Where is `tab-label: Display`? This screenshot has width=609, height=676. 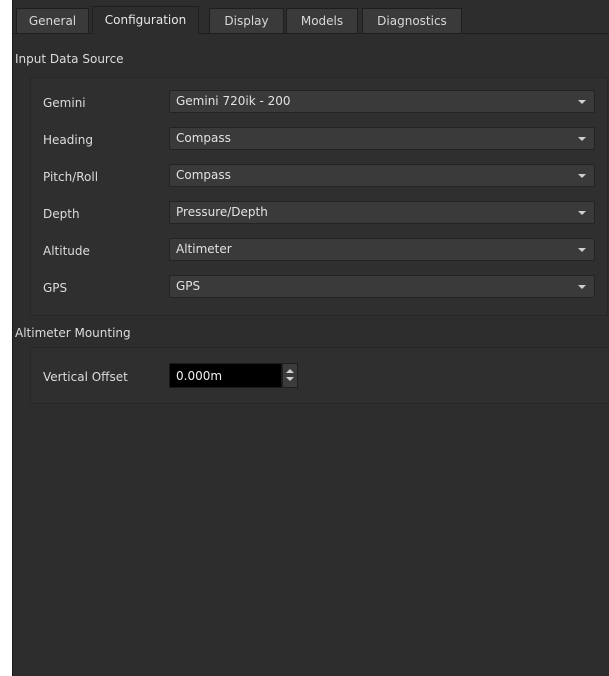 tab-label: Display is located at coordinates (246, 21).